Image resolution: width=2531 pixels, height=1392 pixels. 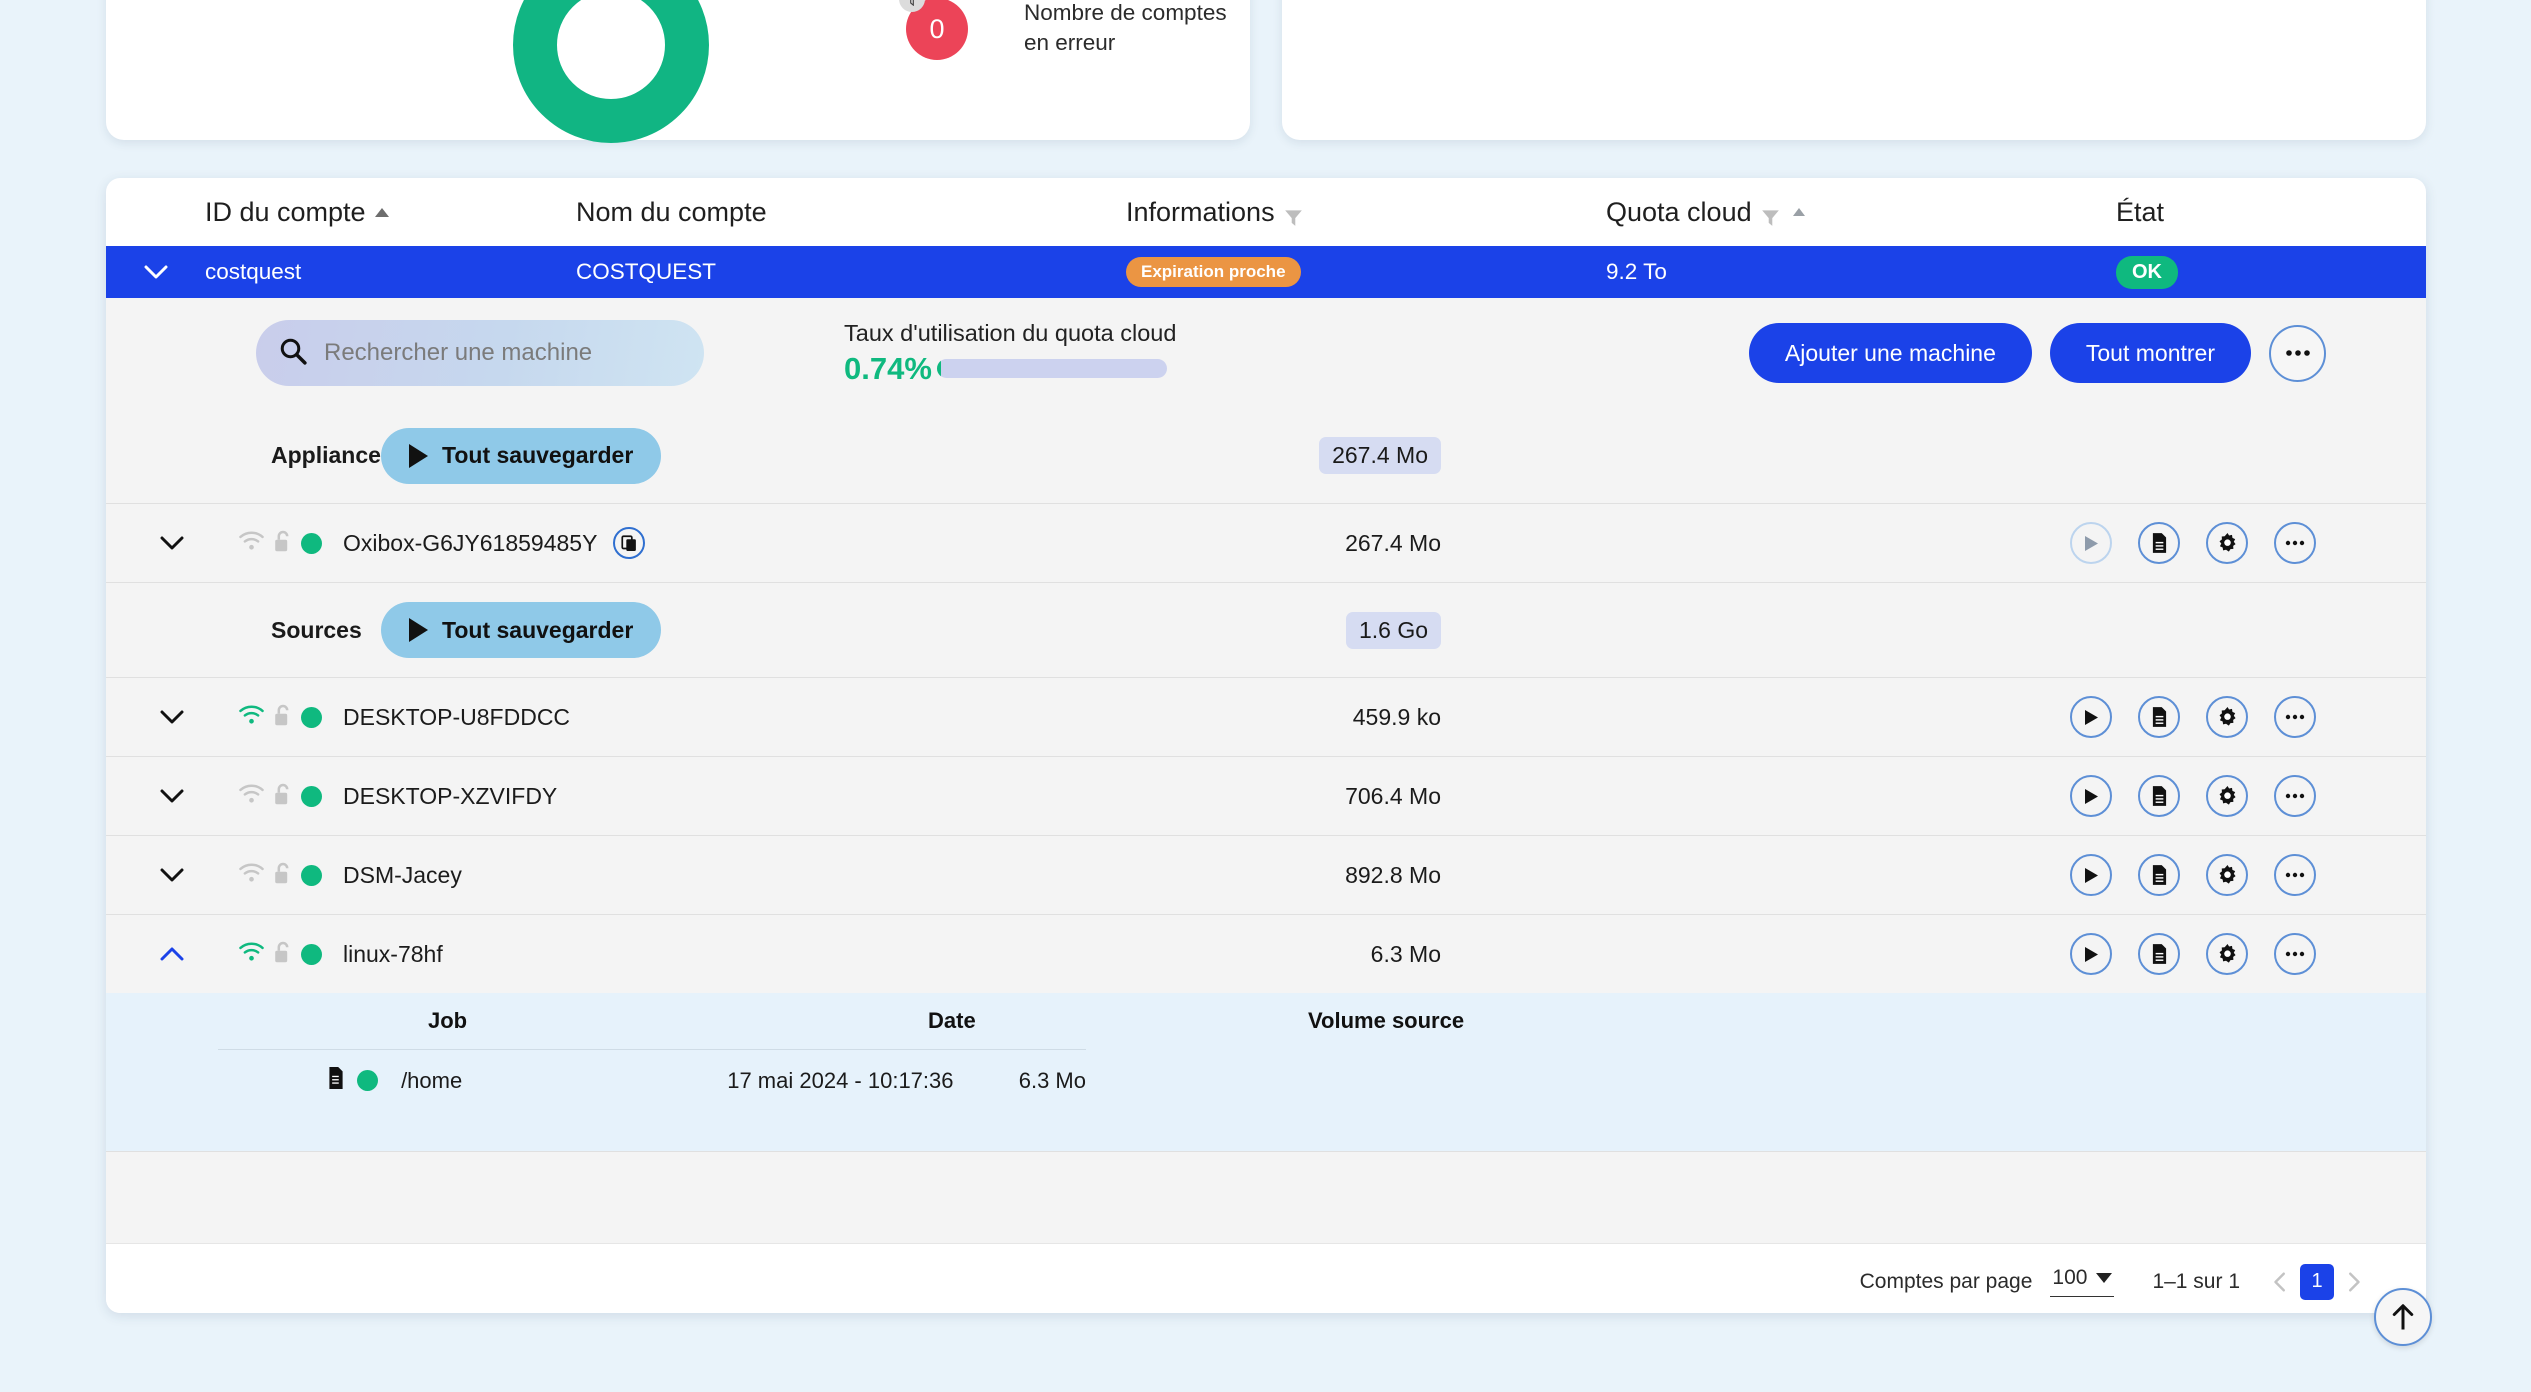 What do you see at coordinates (2317, 1281) in the screenshot?
I see `page-number-button: 1` at bounding box center [2317, 1281].